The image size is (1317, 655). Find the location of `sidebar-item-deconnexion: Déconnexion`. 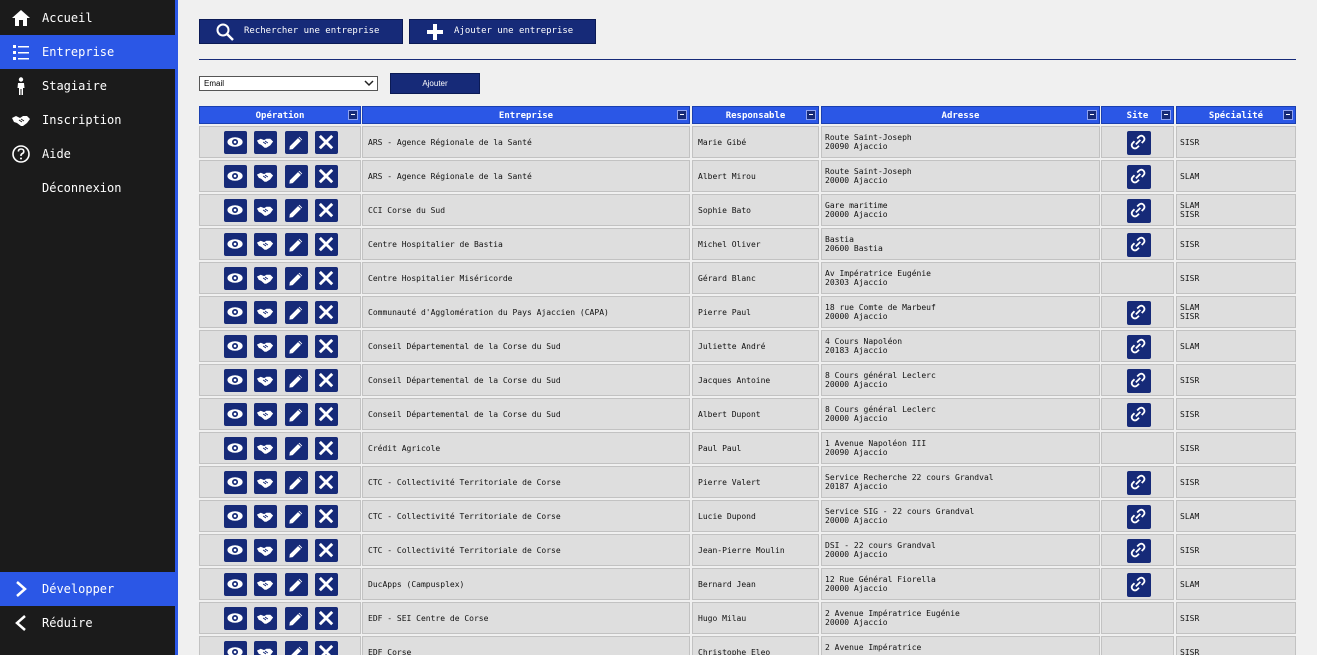

sidebar-item-deconnexion: Déconnexion is located at coordinates (87, 188).